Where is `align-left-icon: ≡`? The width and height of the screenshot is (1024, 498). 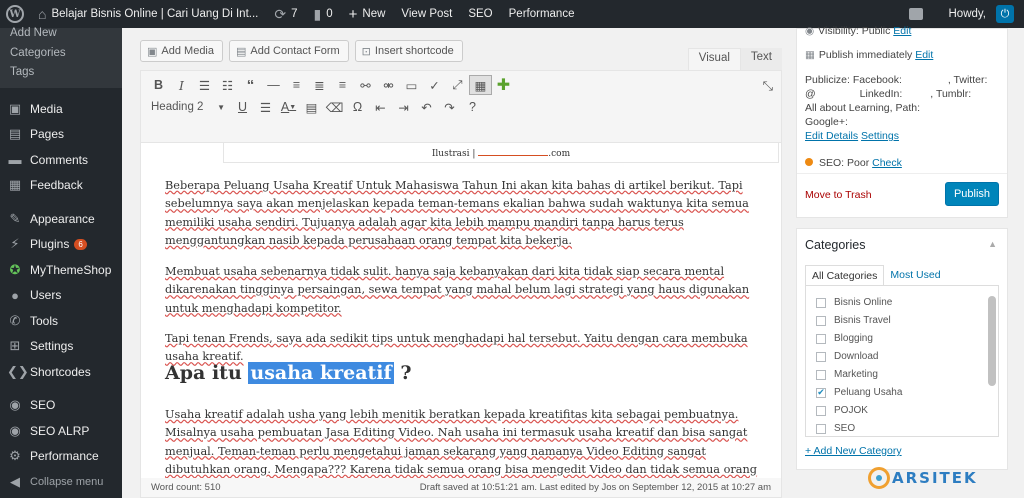 align-left-icon: ≡ is located at coordinates (296, 85).